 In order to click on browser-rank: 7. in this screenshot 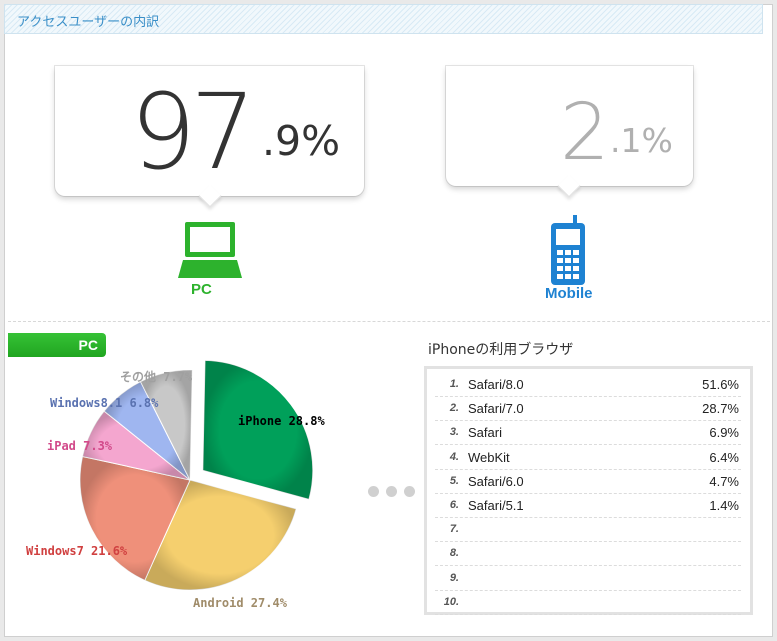, I will do `click(454, 529)`.